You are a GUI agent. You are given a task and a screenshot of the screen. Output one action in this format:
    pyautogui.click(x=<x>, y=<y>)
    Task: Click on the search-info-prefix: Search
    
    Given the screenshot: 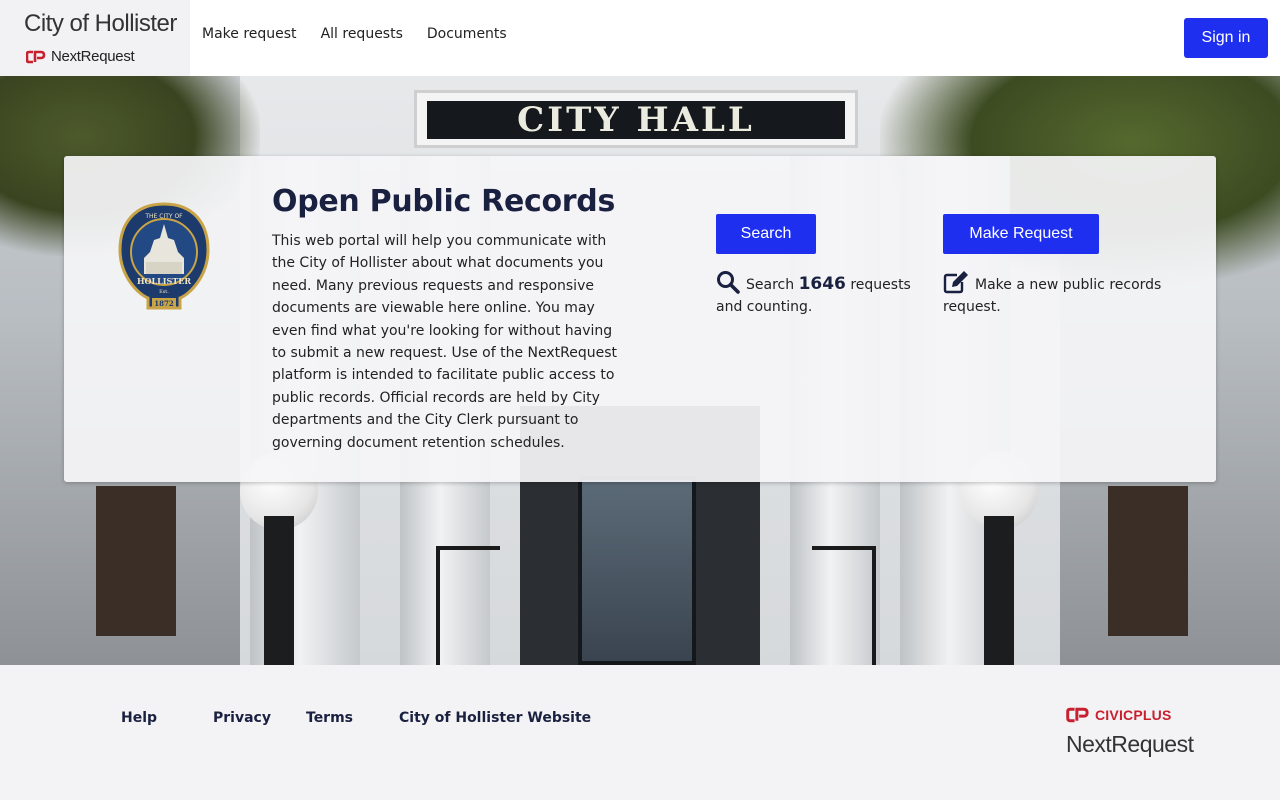 What is the action you would take?
    pyautogui.click(x=770, y=285)
    